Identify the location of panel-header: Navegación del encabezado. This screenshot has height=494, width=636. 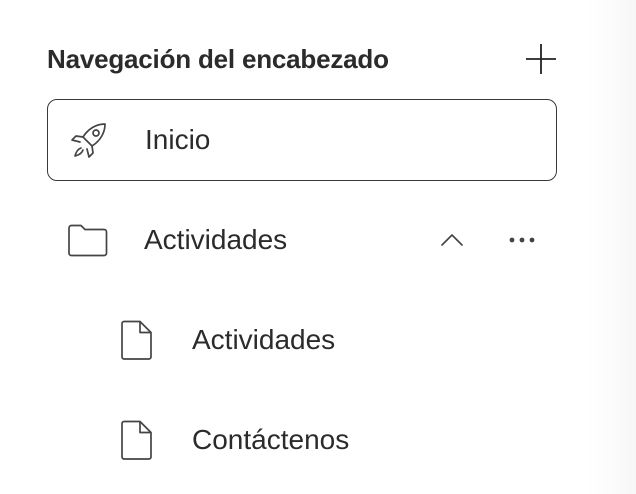
(302, 59).